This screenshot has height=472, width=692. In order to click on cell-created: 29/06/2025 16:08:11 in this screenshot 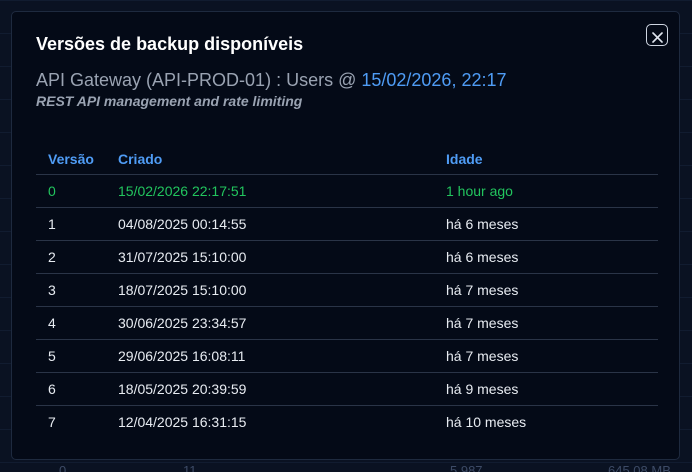, I will do `click(270, 356)`.